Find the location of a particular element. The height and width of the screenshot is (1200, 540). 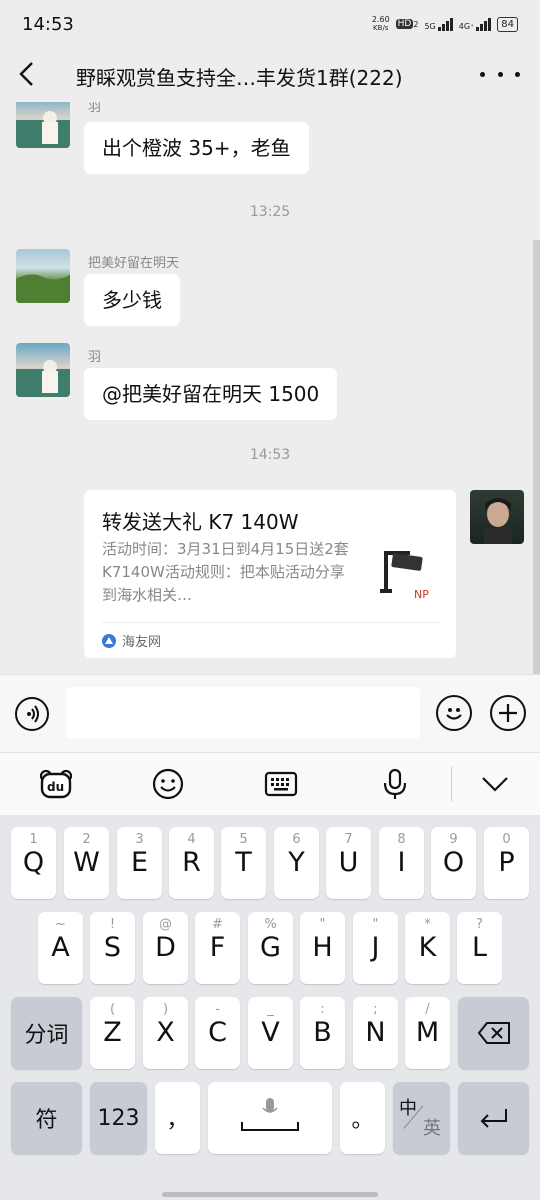

chat-title: 野睬观赏鱼支持全…丰发货1群(222) is located at coordinates (239, 78).